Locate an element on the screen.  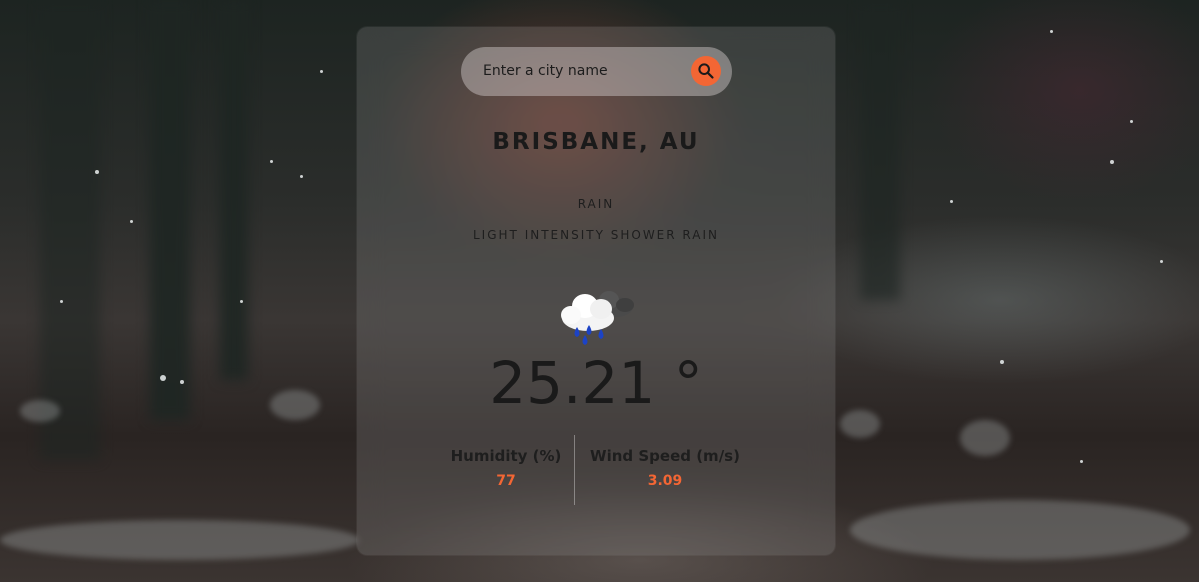
search-icon is located at coordinates (706, 71).